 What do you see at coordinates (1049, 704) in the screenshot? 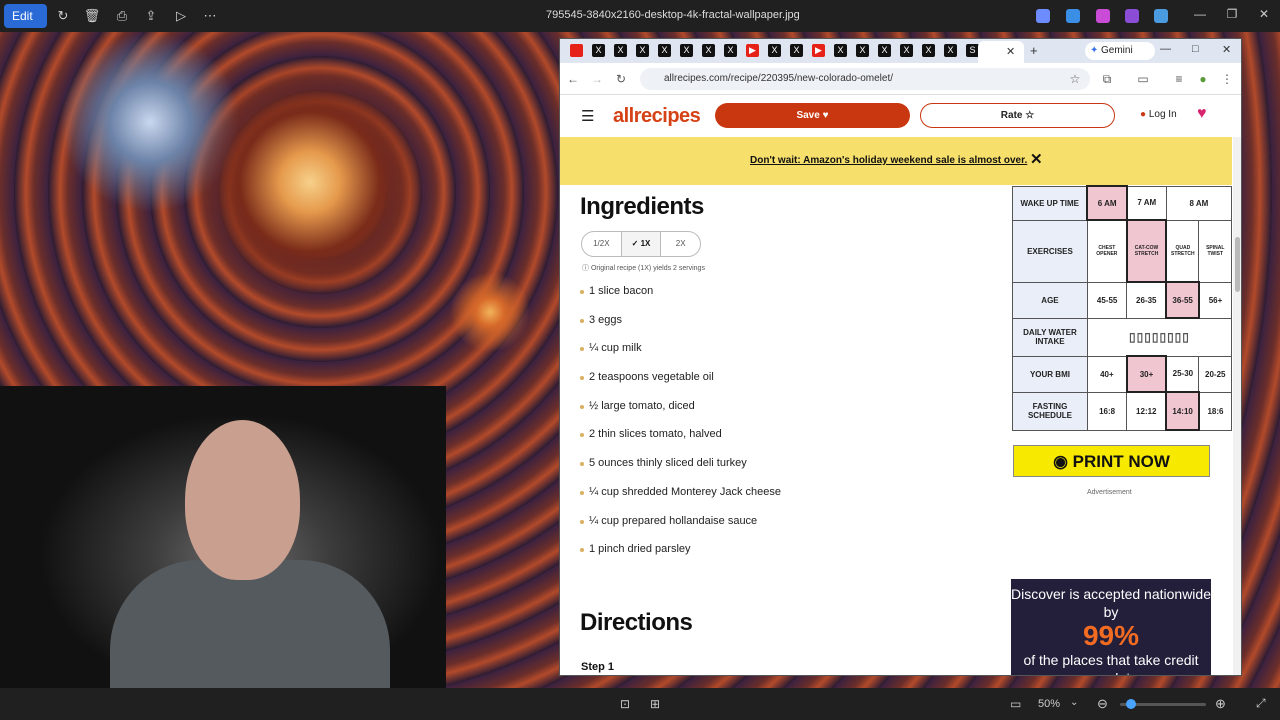
I see `zoom-level: 50%` at bounding box center [1049, 704].